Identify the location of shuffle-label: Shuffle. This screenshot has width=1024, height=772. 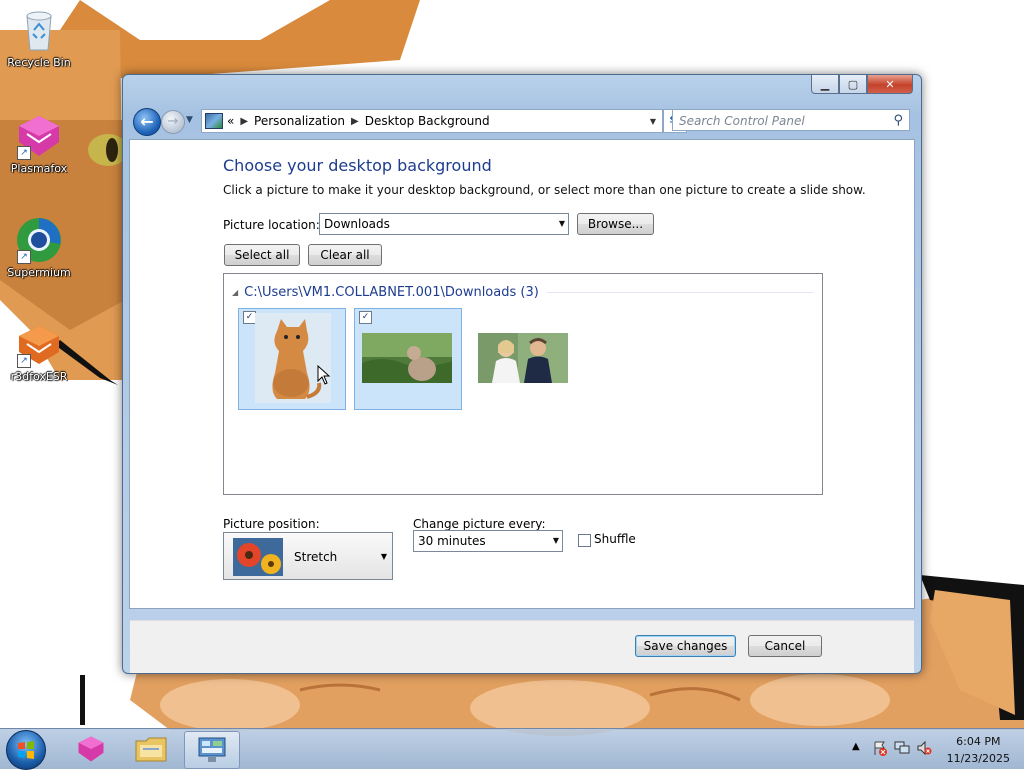
(615, 539).